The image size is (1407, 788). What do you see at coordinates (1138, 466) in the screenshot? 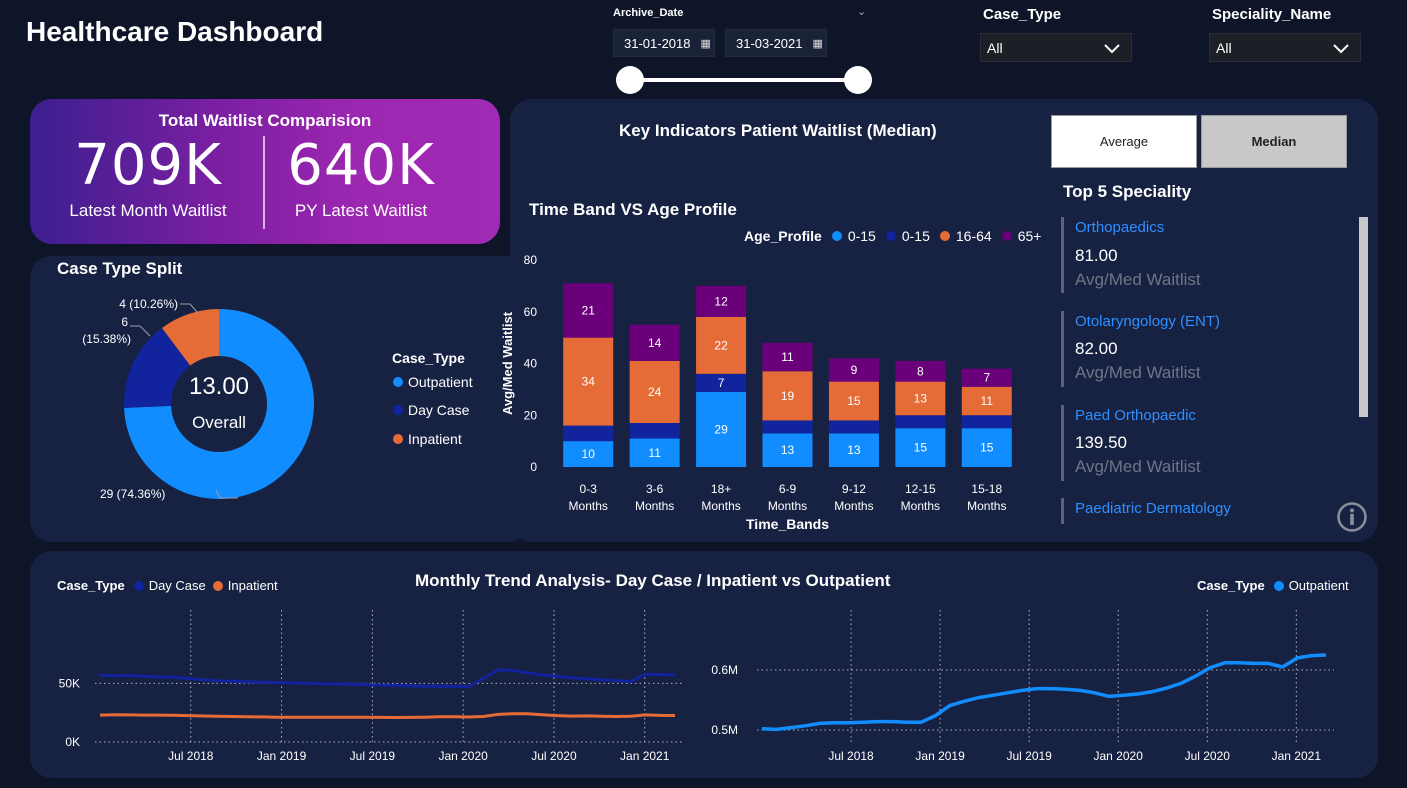
I see `speciality-sub-label: Avg/Med Waitlist` at bounding box center [1138, 466].